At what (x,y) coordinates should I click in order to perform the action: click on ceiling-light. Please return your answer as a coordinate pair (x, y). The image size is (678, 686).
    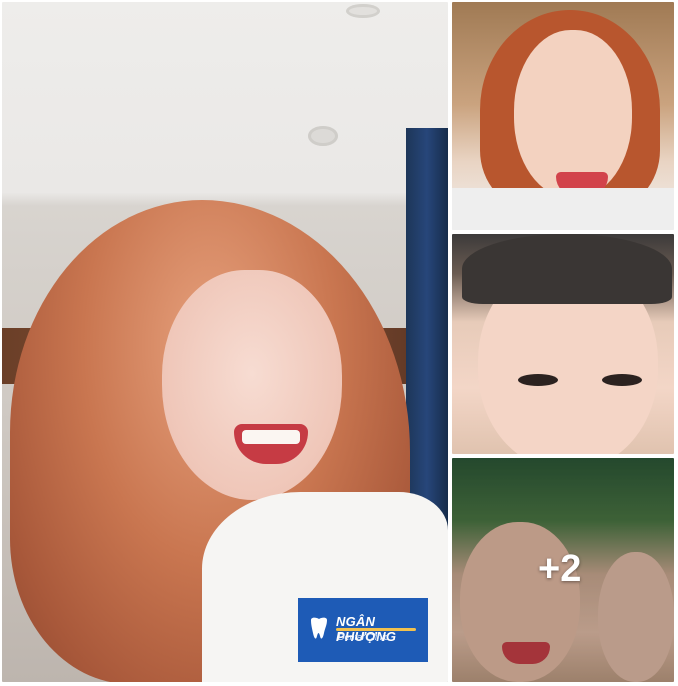
    Looking at the image, I should click on (323, 136).